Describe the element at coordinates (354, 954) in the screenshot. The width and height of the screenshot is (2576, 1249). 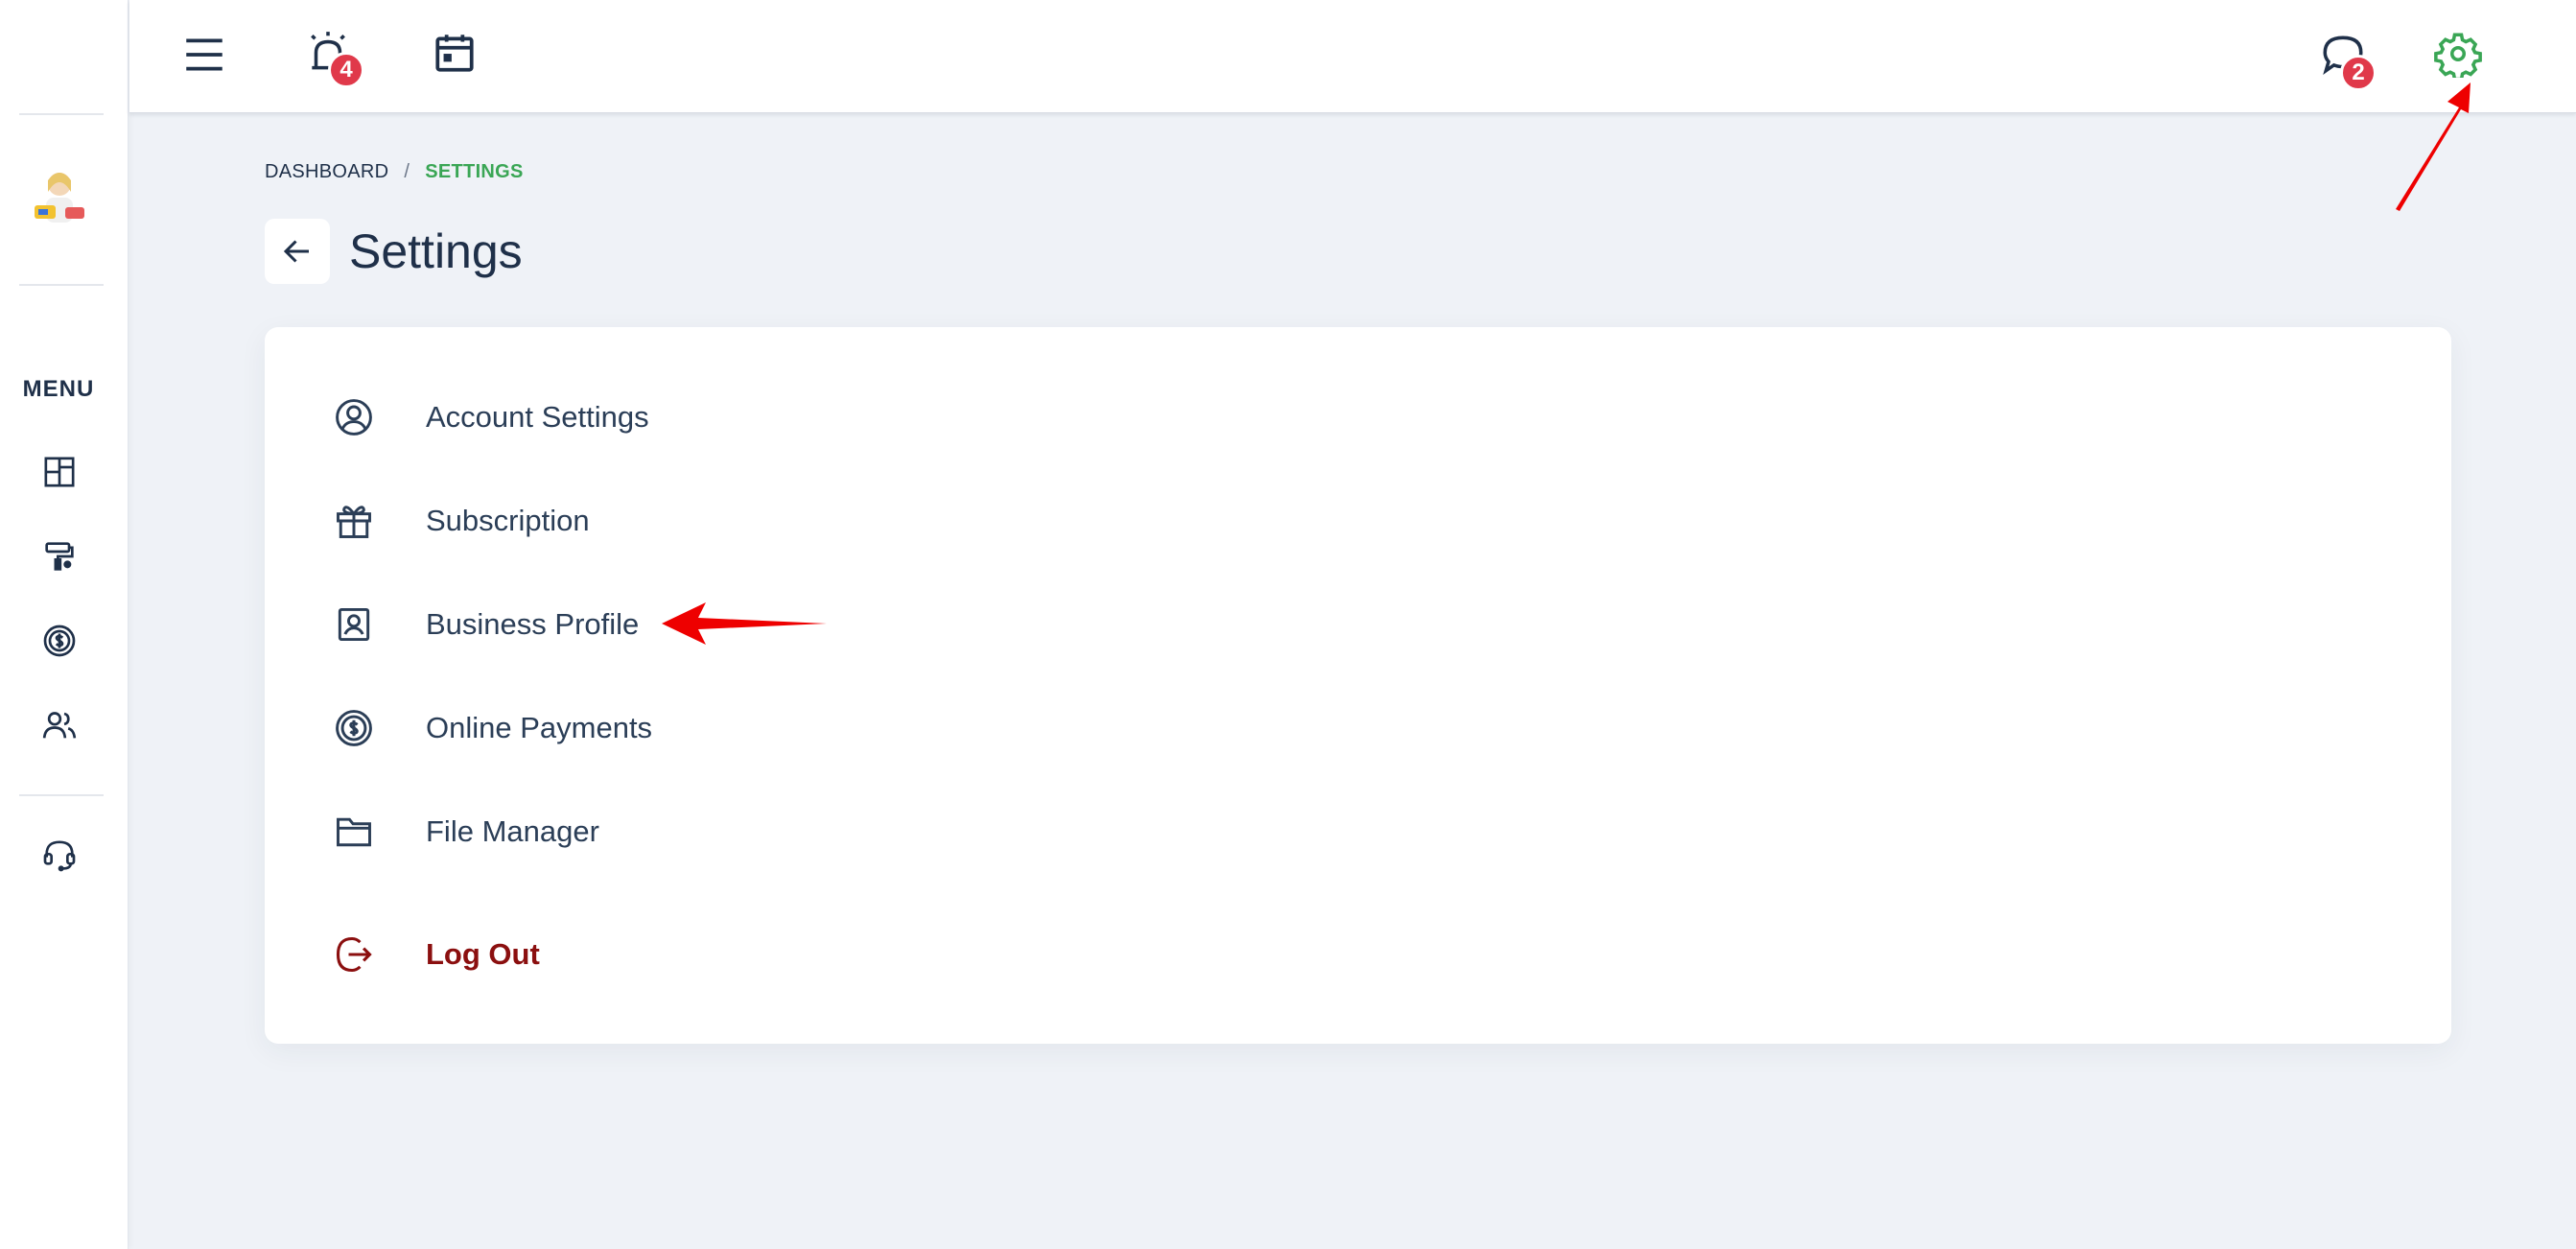
I see `logout-icon` at that location.